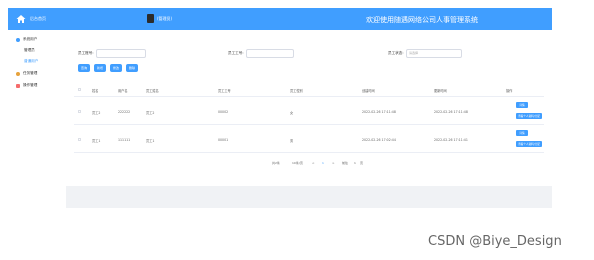 The width and height of the screenshot is (594, 260). I want to click on col-header-gender: 员工性别, so click(296, 91).